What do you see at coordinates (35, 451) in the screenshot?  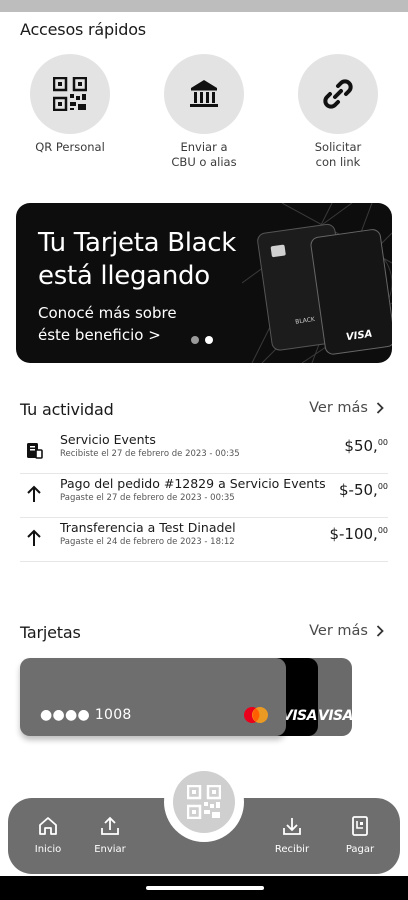 I see `receipt-icon` at bounding box center [35, 451].